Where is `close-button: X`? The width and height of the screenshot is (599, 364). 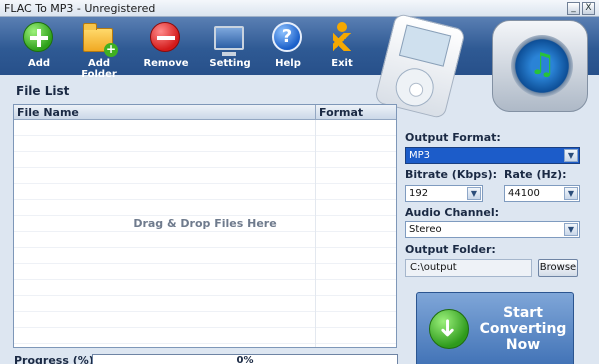
close-button: X is located at coordinates (588, 8).